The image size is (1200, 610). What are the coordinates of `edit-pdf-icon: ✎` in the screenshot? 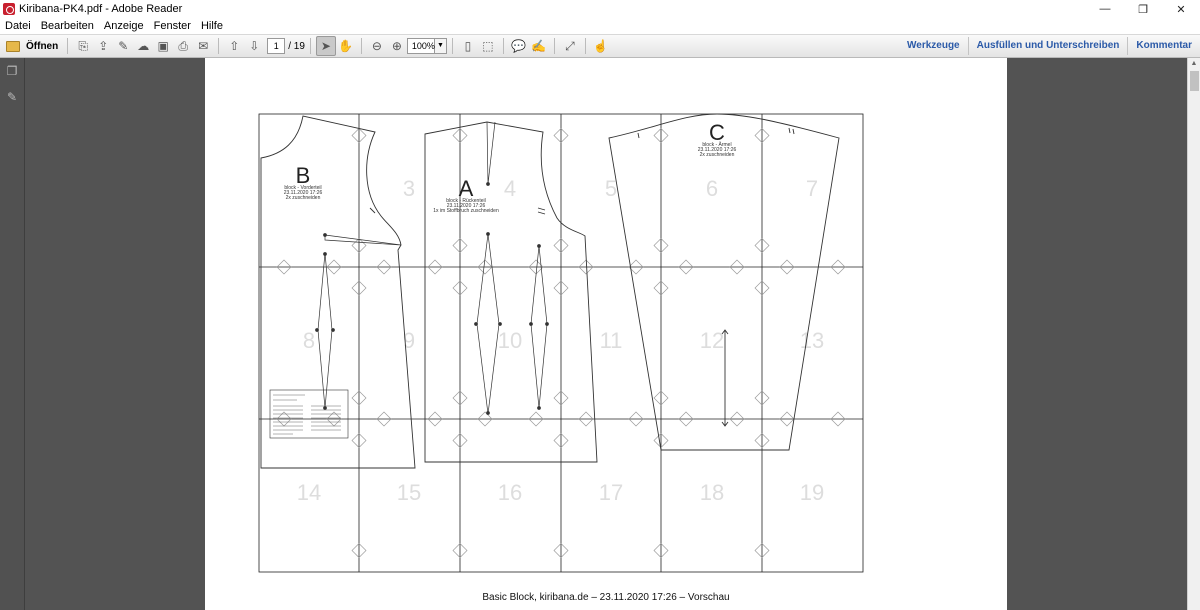 It's located at (123, 46).